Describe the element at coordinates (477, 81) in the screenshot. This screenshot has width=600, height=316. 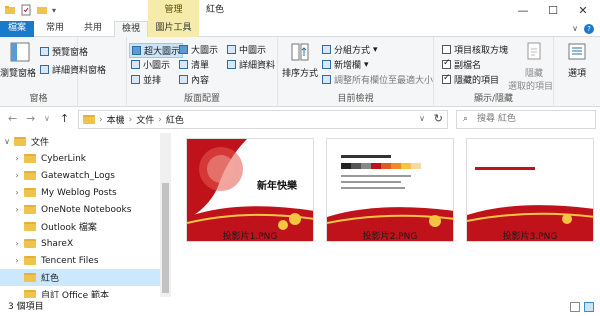
I see `hidden-items-label: 隱藏的項目` at that location.